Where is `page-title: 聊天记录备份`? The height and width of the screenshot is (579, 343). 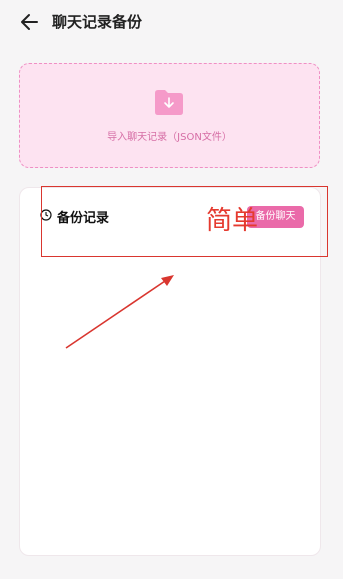 page-title: 聊天记录备份 is located at coordinates (97, 22).